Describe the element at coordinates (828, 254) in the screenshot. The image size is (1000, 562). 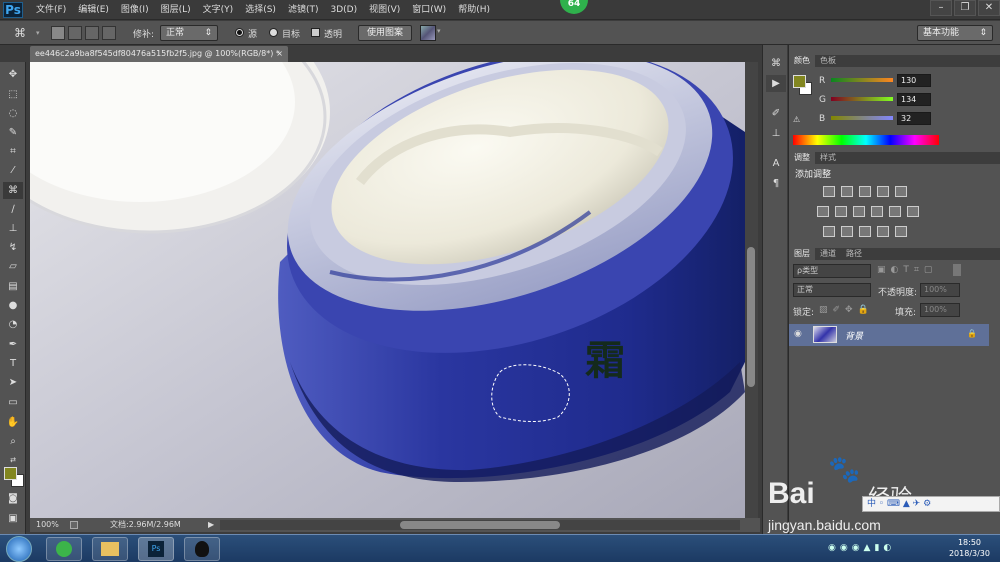
I see `tab-channels: 通道` at that location.